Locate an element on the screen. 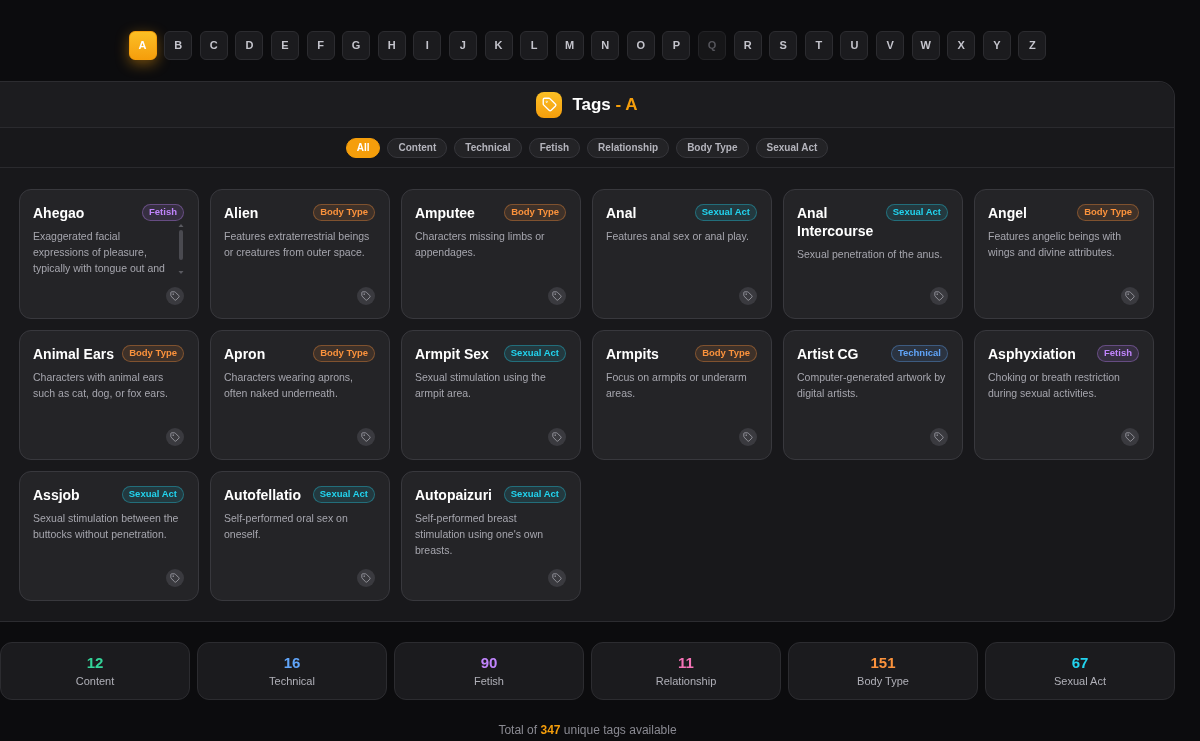 This screenshot has width=1200, height=741. tag-name: Autofellatio is located at coordinates (262, 495).